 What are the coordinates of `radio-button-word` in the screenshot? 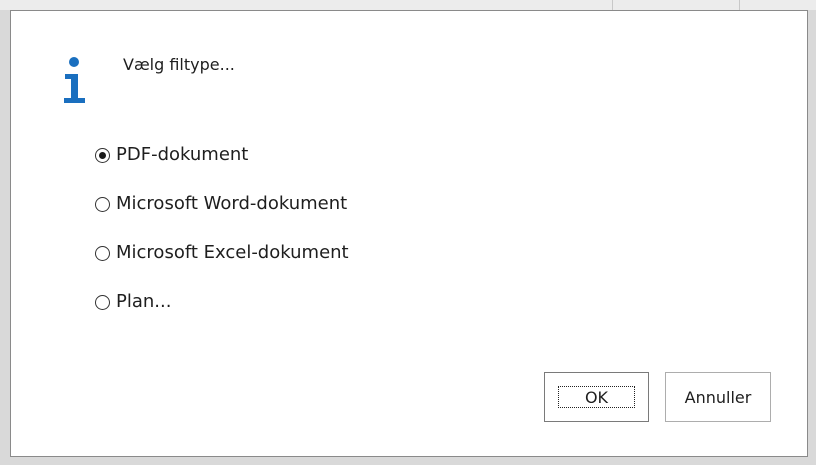 It's located at (102, 204).